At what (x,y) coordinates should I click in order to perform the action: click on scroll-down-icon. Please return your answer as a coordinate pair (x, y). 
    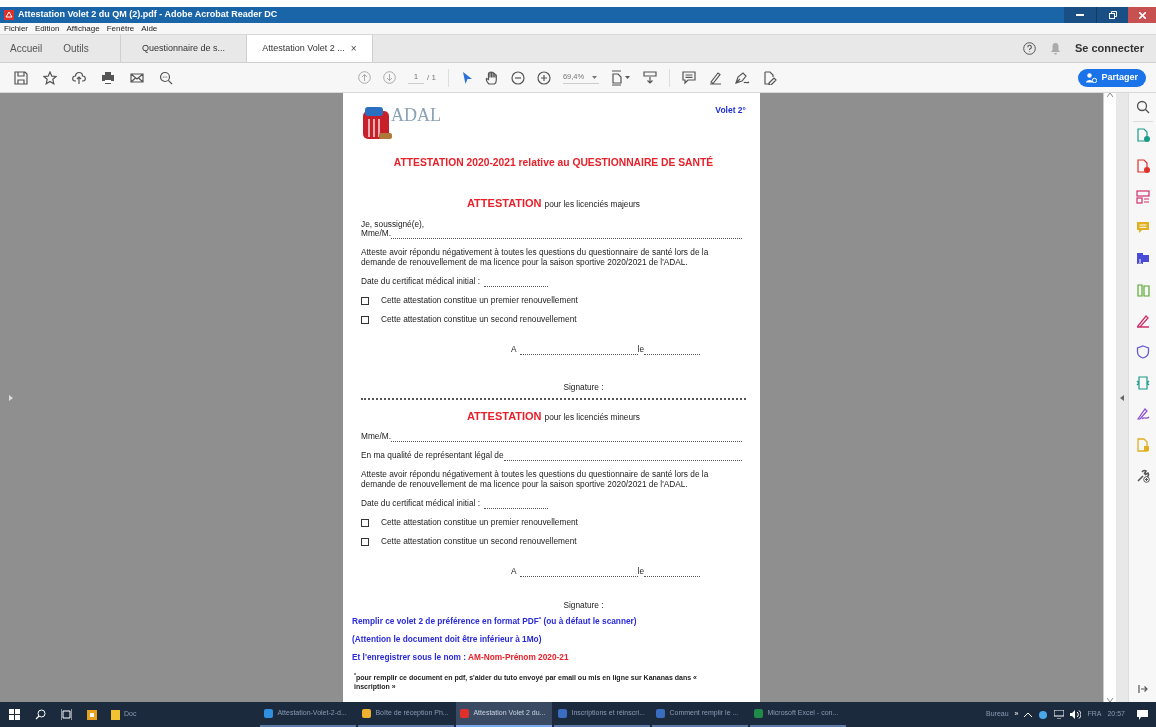
    Looking at the image, I should click on (1110, 700).